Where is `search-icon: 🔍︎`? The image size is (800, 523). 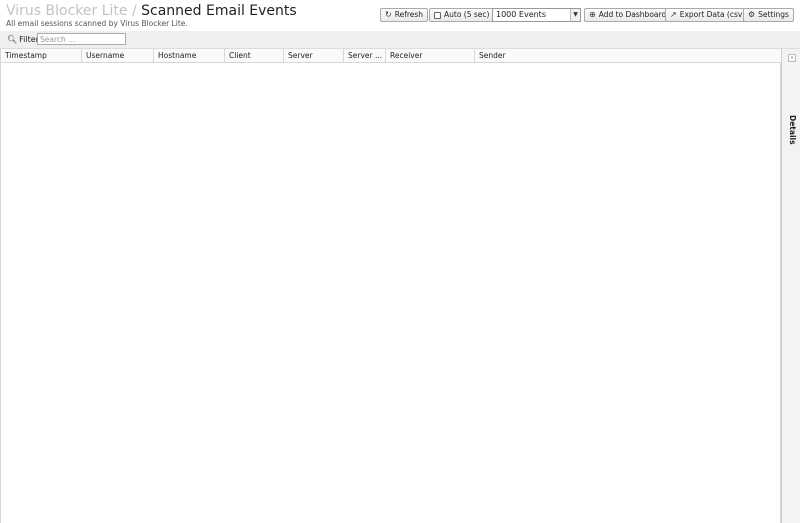
search-icon: 🔍︎ is located at coordinates (12, 39).